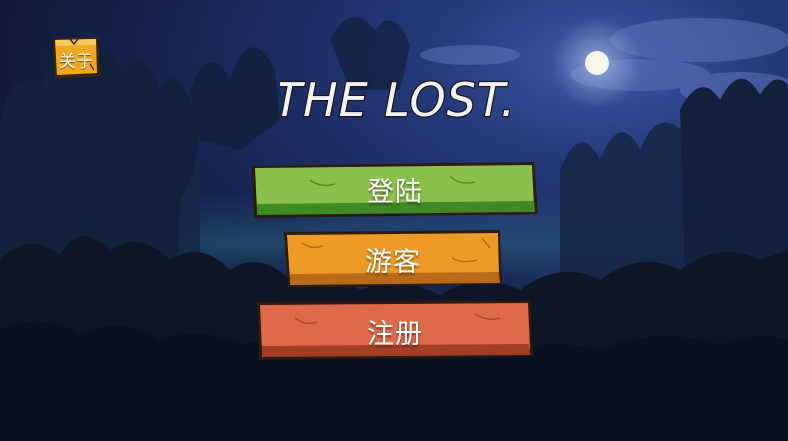 The height and width of the screenshot is (441, 788). I want to click on guest-button-label: 游客, so click(393, 262).